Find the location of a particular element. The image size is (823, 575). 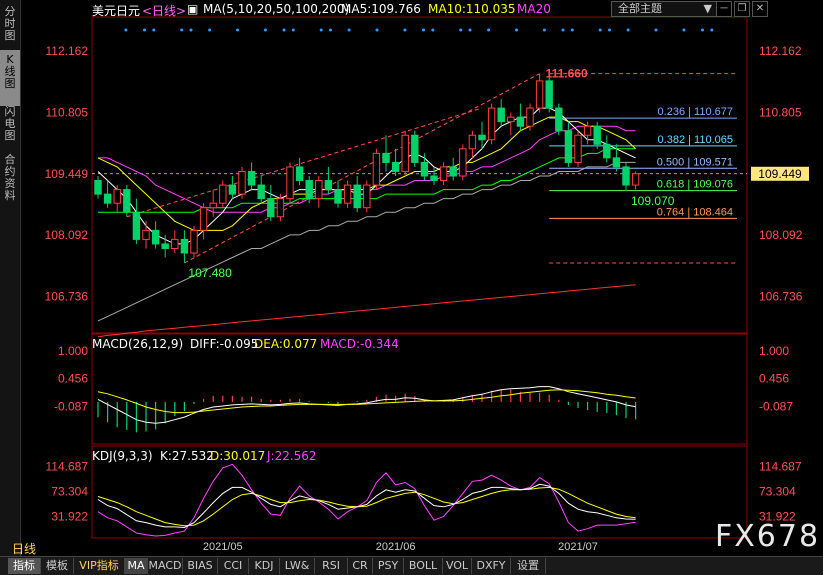

restore-icon: ❐ is located at coordinates (742, 9).